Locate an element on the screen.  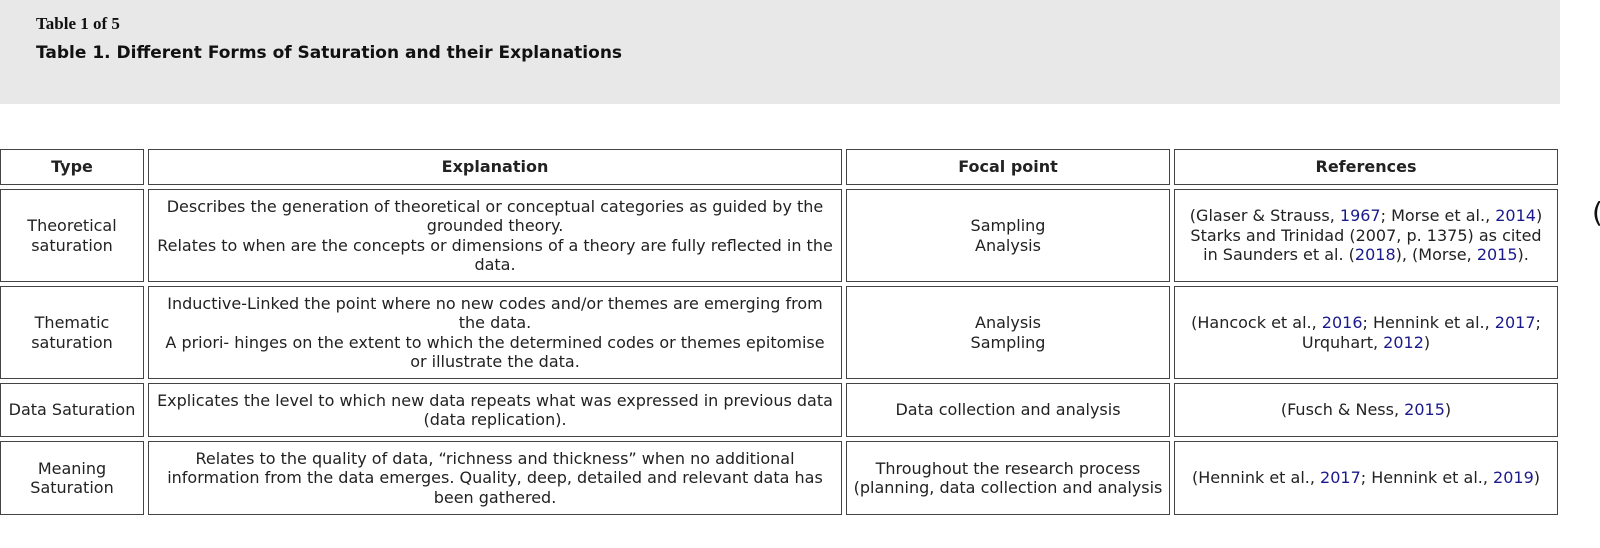
citation-year-link: 1967 is located at coordinates (1360, 215).